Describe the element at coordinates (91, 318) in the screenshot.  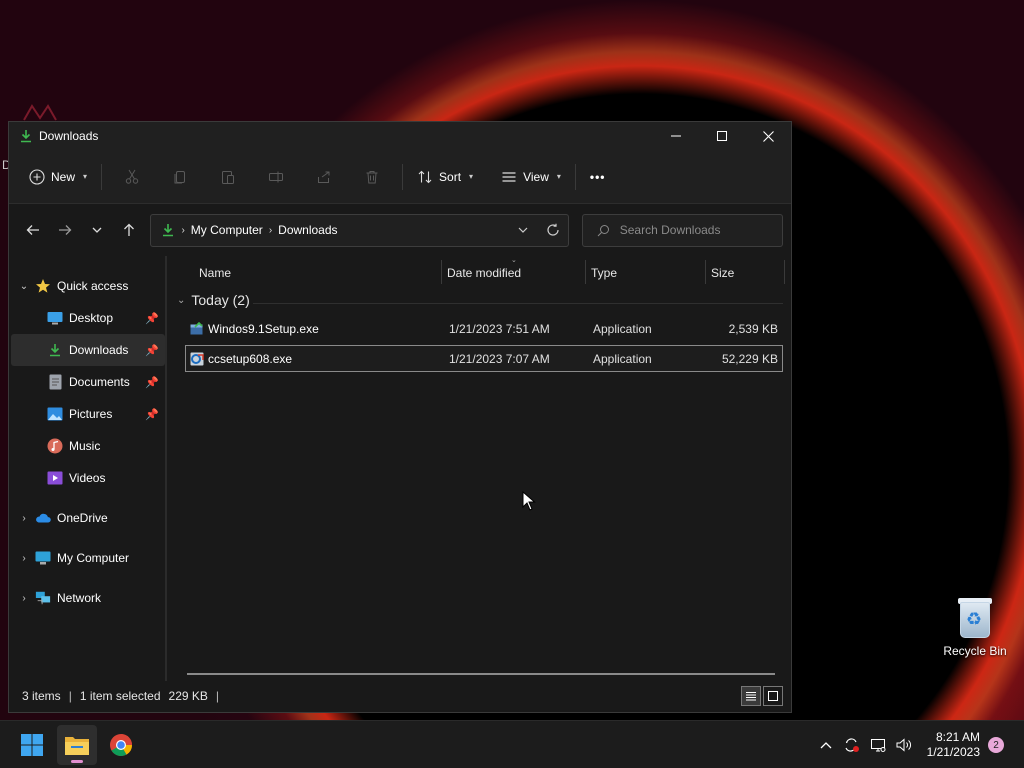
I see `sidebar-item-label: Desktop` at that location.